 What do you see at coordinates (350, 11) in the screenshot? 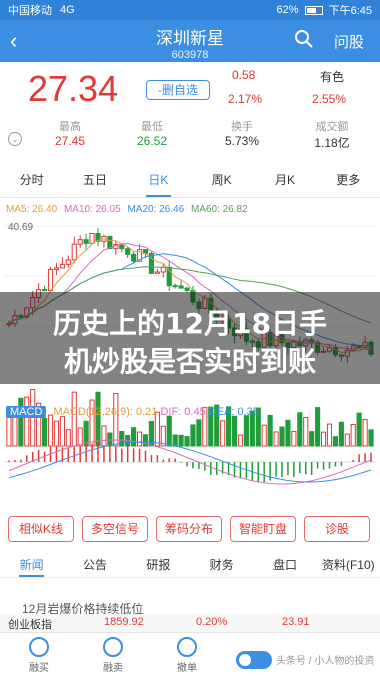
I see `time-text: 下午6:45` at bounding box center [350, 11].